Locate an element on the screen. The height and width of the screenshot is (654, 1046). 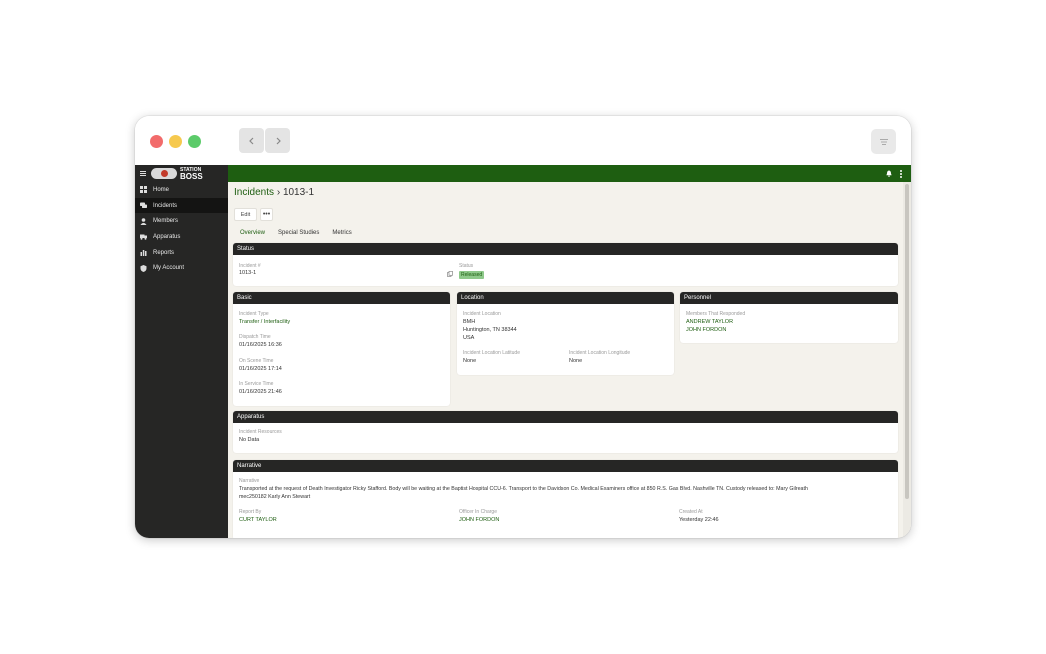
on-scene-time-value: 01/16/2025 17:14 is located at coordinates (260, 369).